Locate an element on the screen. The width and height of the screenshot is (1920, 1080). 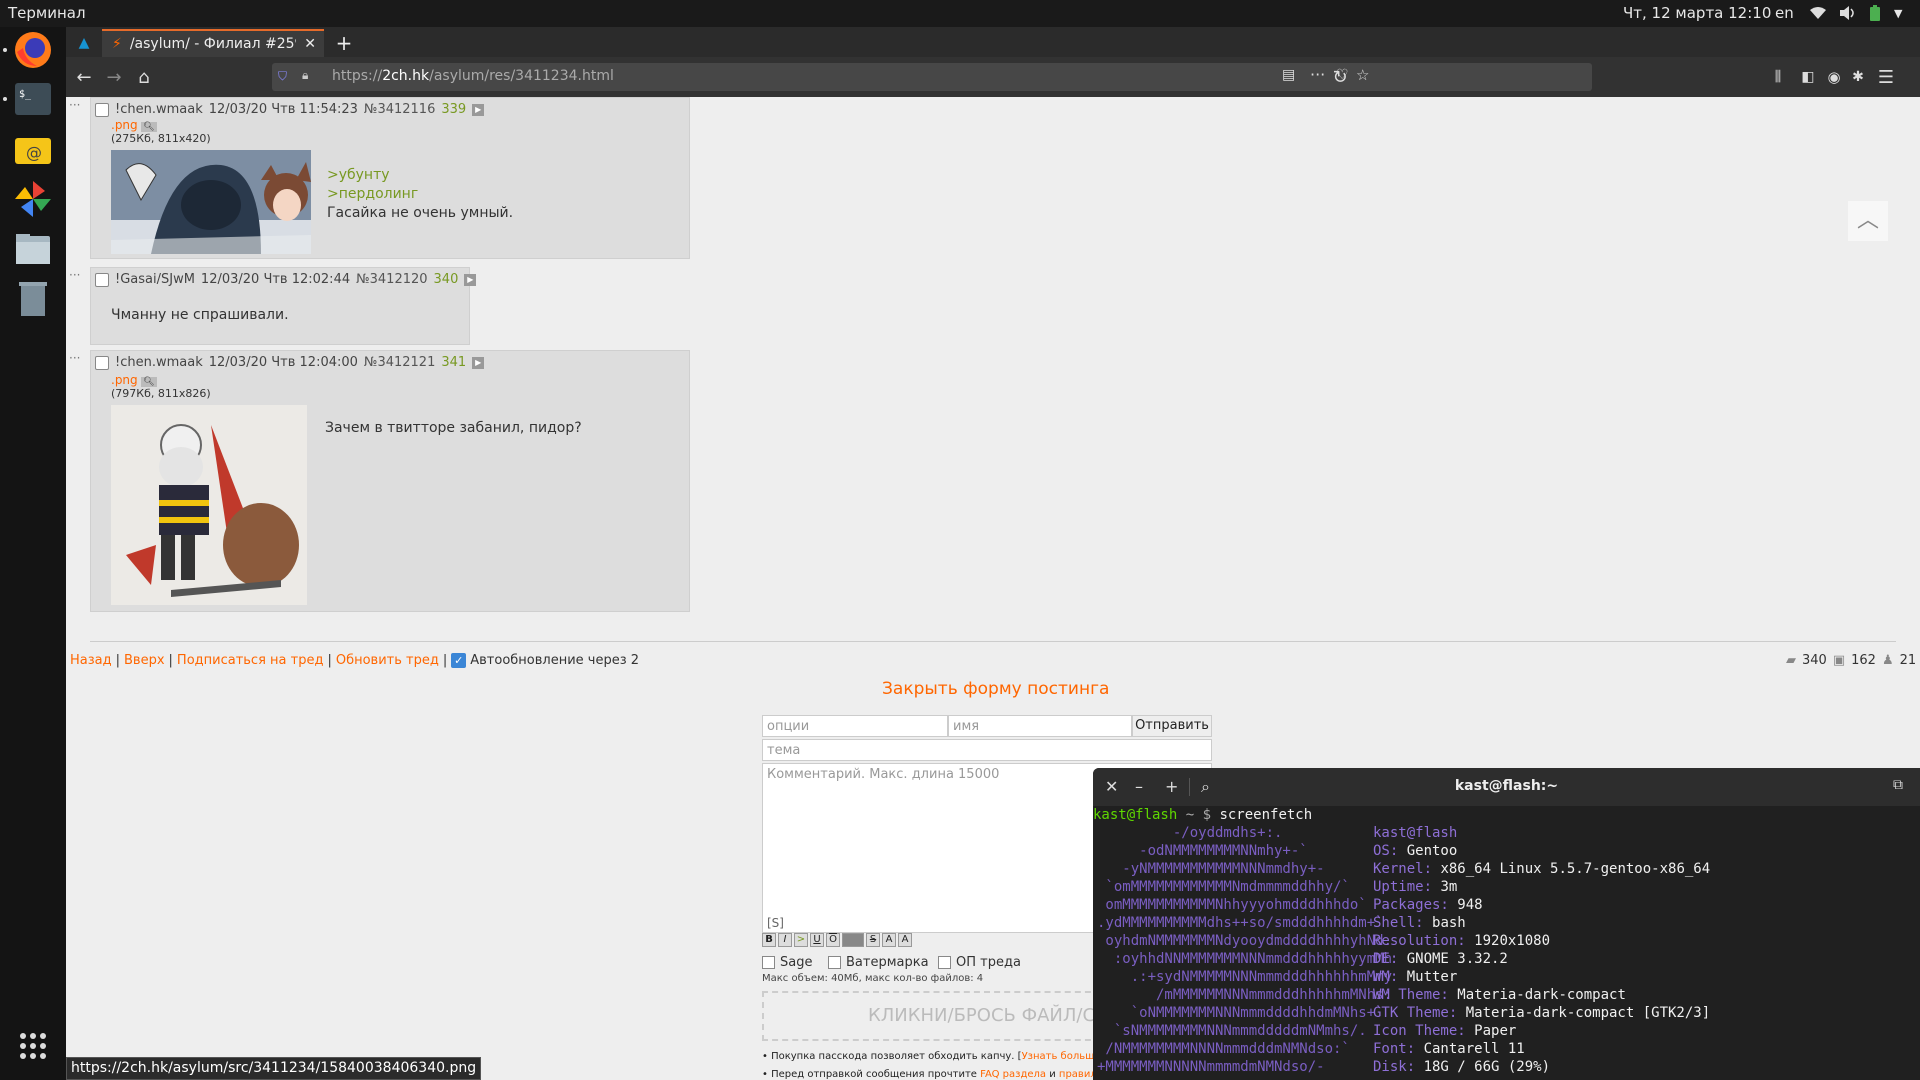
forward-button: → is located at coordinates (114, 77).